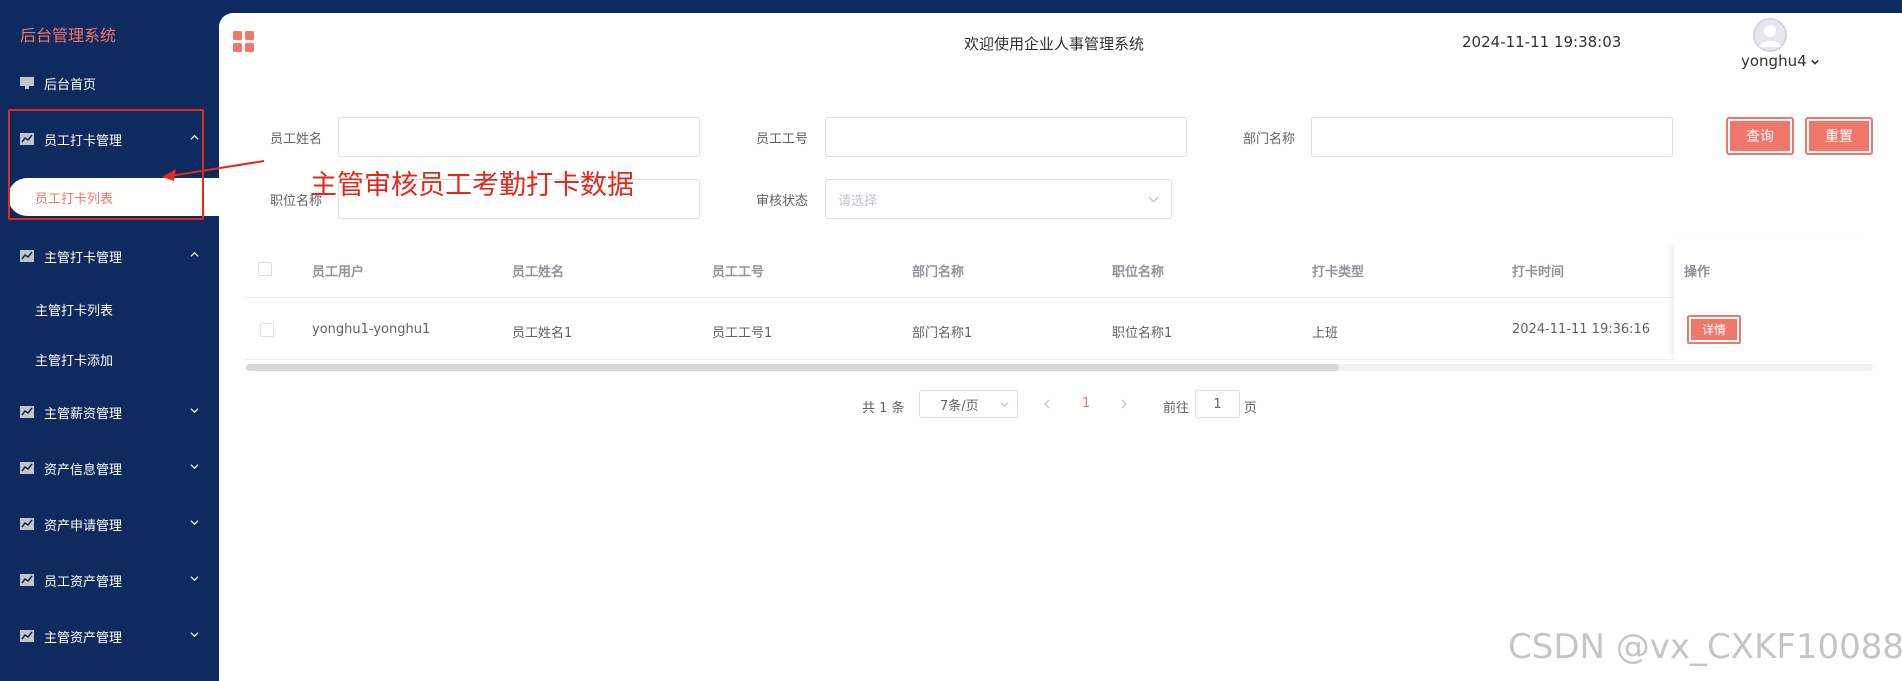 Image resolution: width=1902 pixels, height=681 pixels. What do you see at coordinates (74, 311) in the screenshot?
I see `sub-item-label: 主管打卡列表` at bounding box center [74, 311].